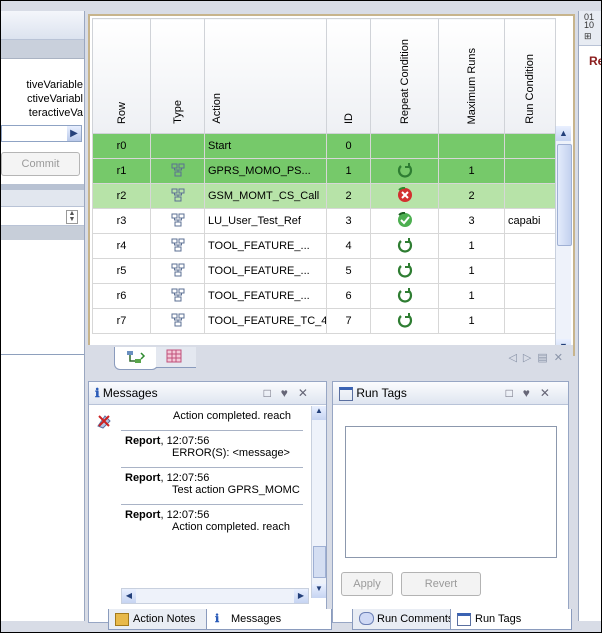 The image size is (602, 633). I want to click on scroll-right-icon: ▶, so click(301, 596).